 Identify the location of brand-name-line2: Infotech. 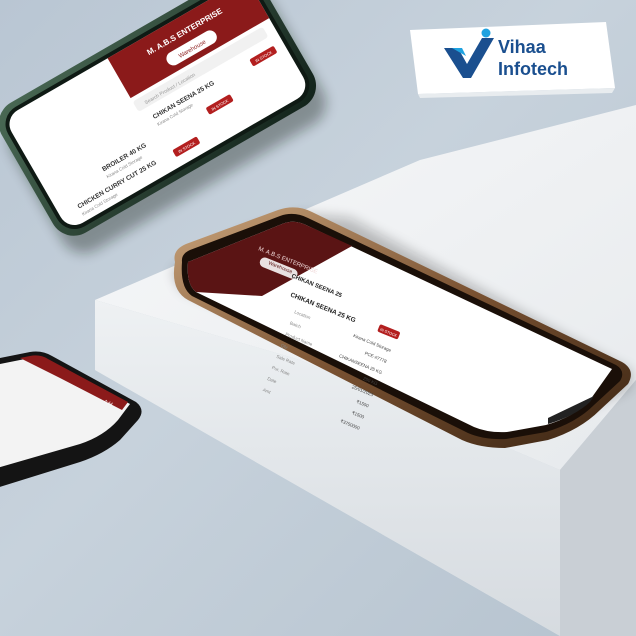
(533, 69).